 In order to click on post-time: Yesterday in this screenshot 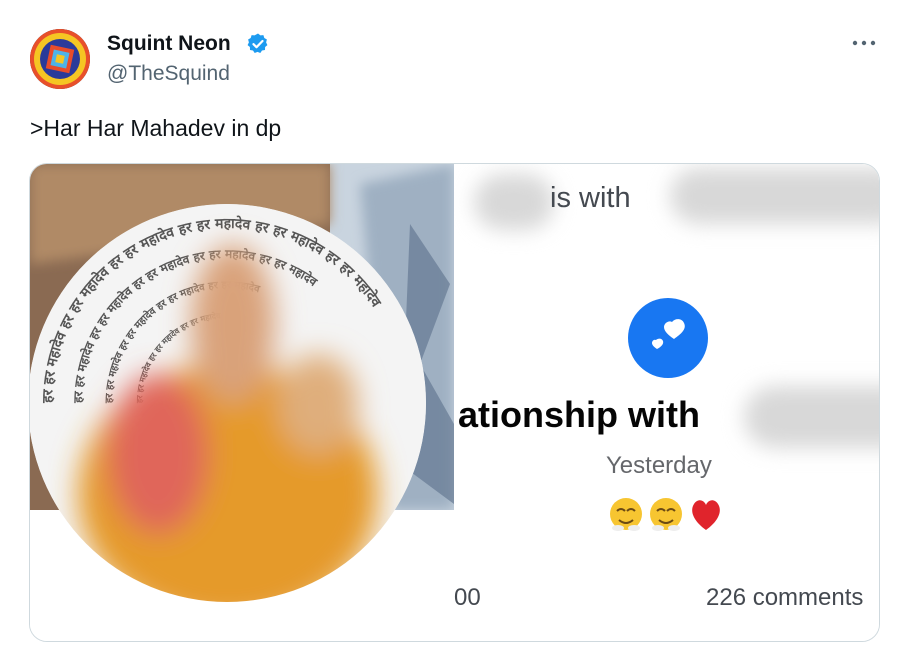, I will do `click(659, 465)`.